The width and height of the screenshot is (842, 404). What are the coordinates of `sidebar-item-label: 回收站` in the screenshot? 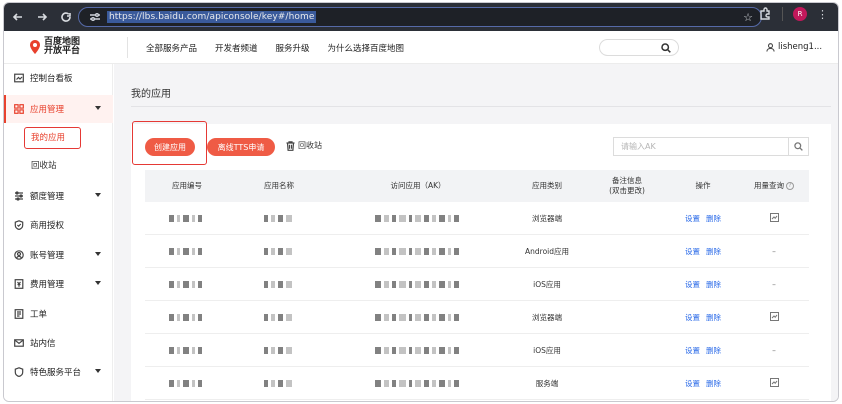 It's located at (44, 166).